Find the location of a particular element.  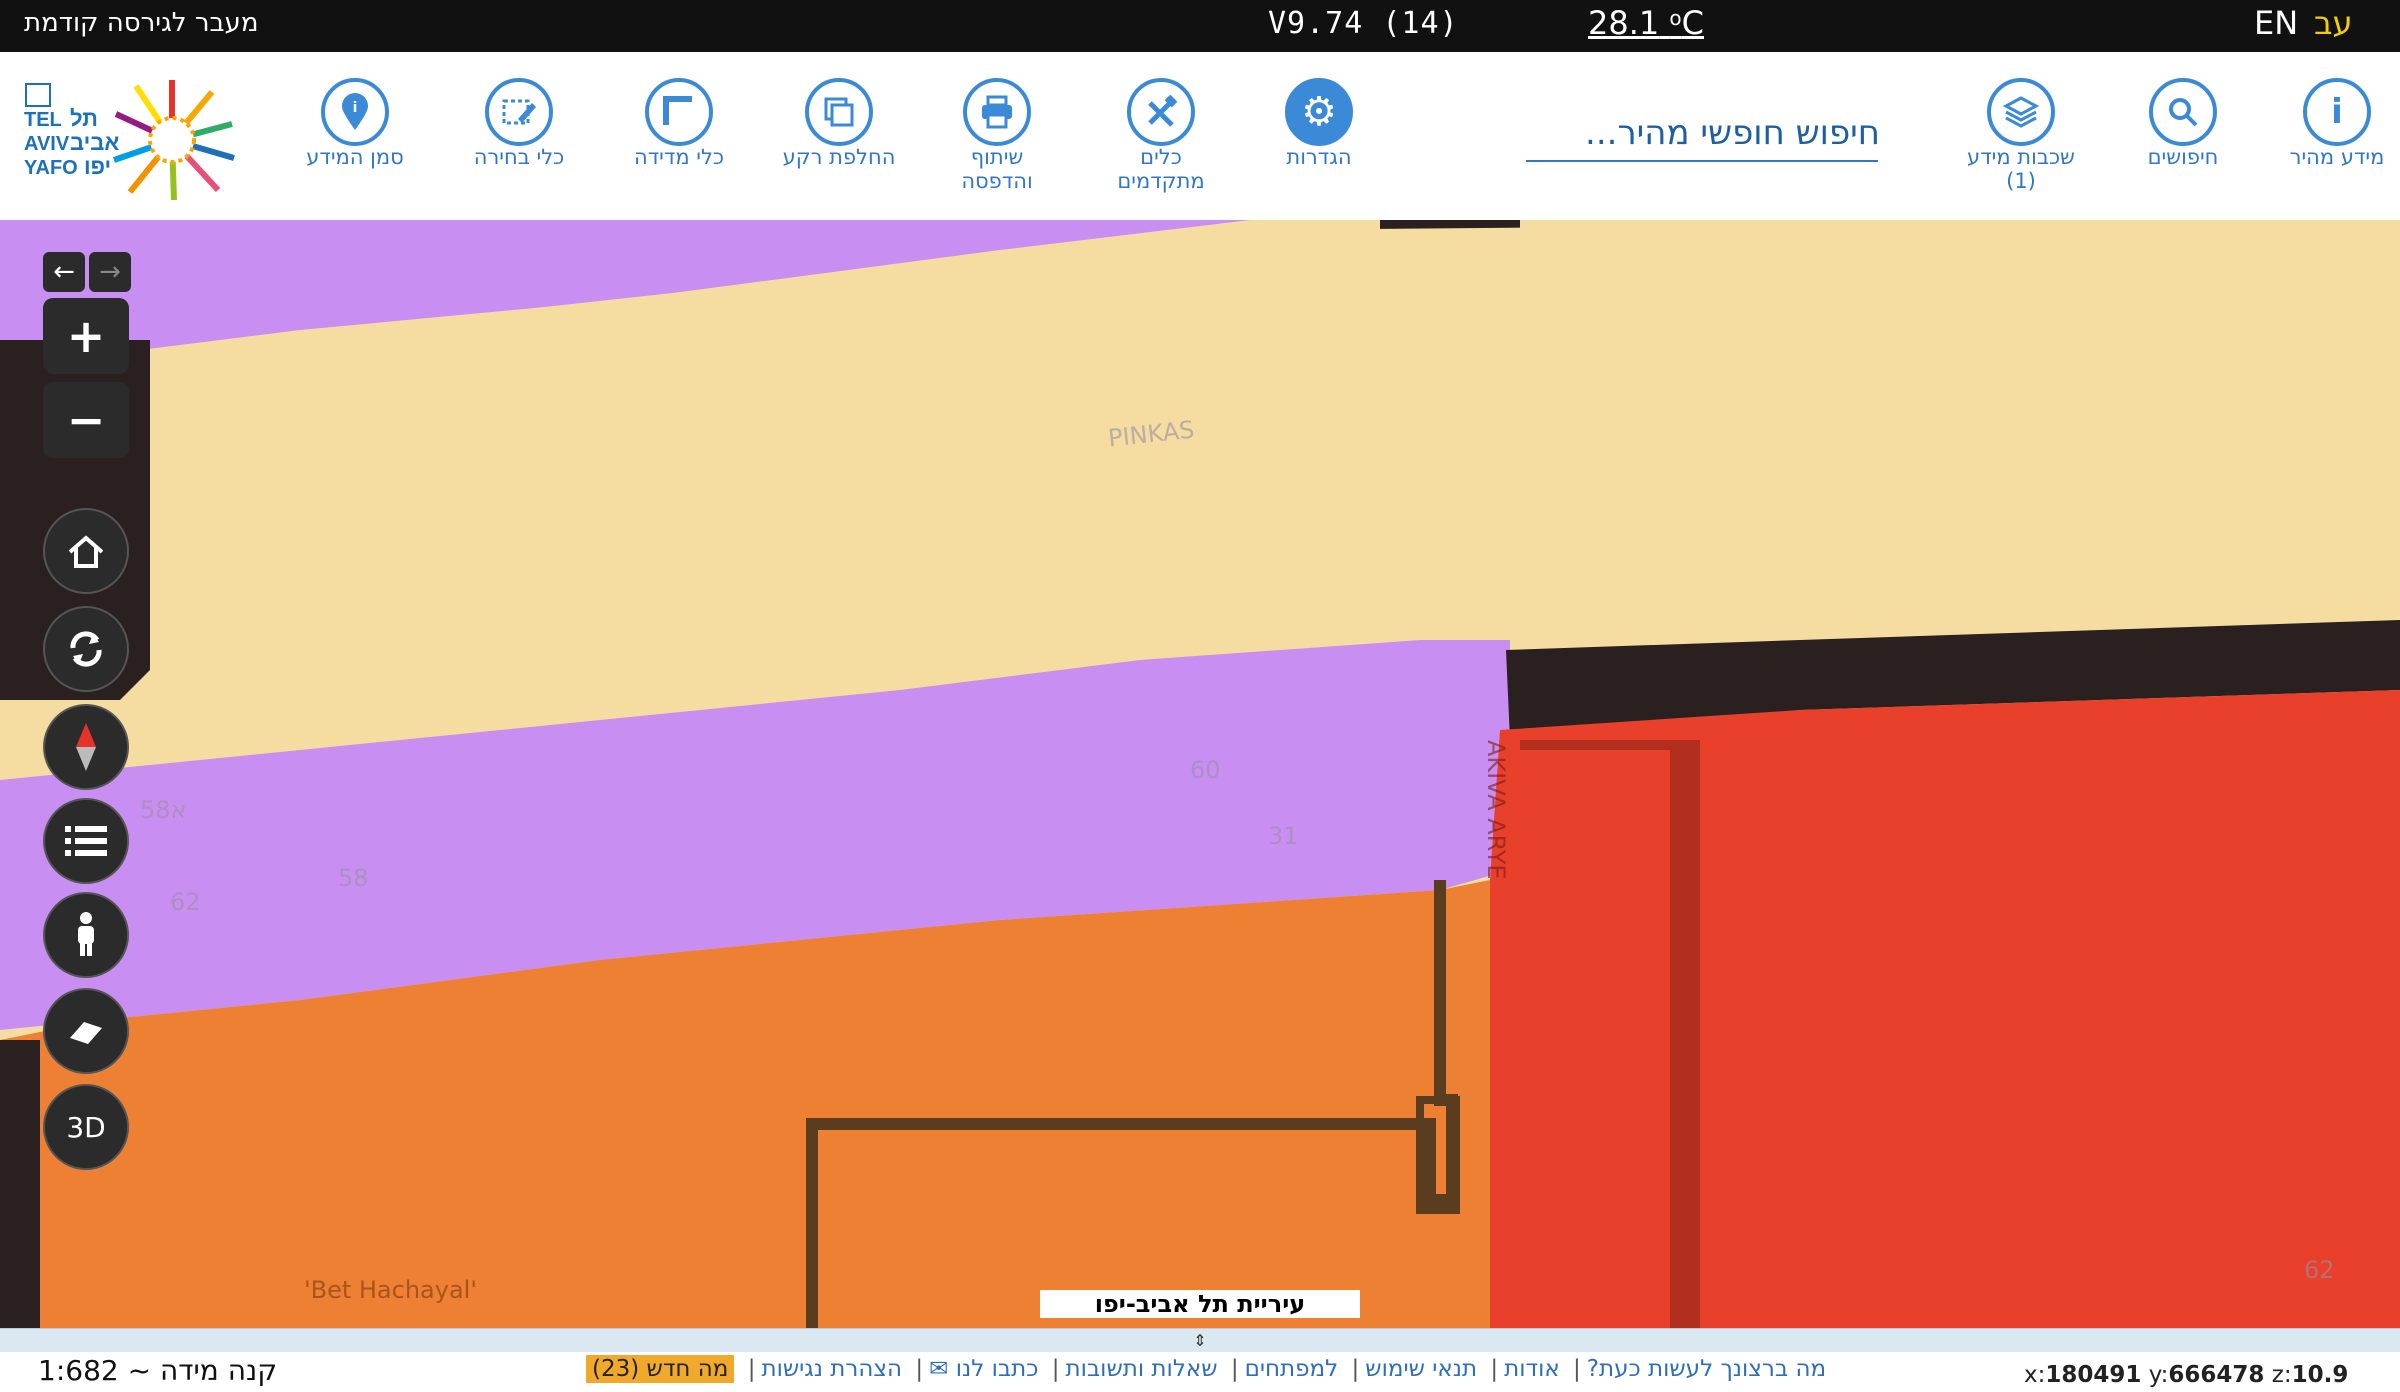

version-label: V9.74 (14) is located at coordinates (1363, 23).